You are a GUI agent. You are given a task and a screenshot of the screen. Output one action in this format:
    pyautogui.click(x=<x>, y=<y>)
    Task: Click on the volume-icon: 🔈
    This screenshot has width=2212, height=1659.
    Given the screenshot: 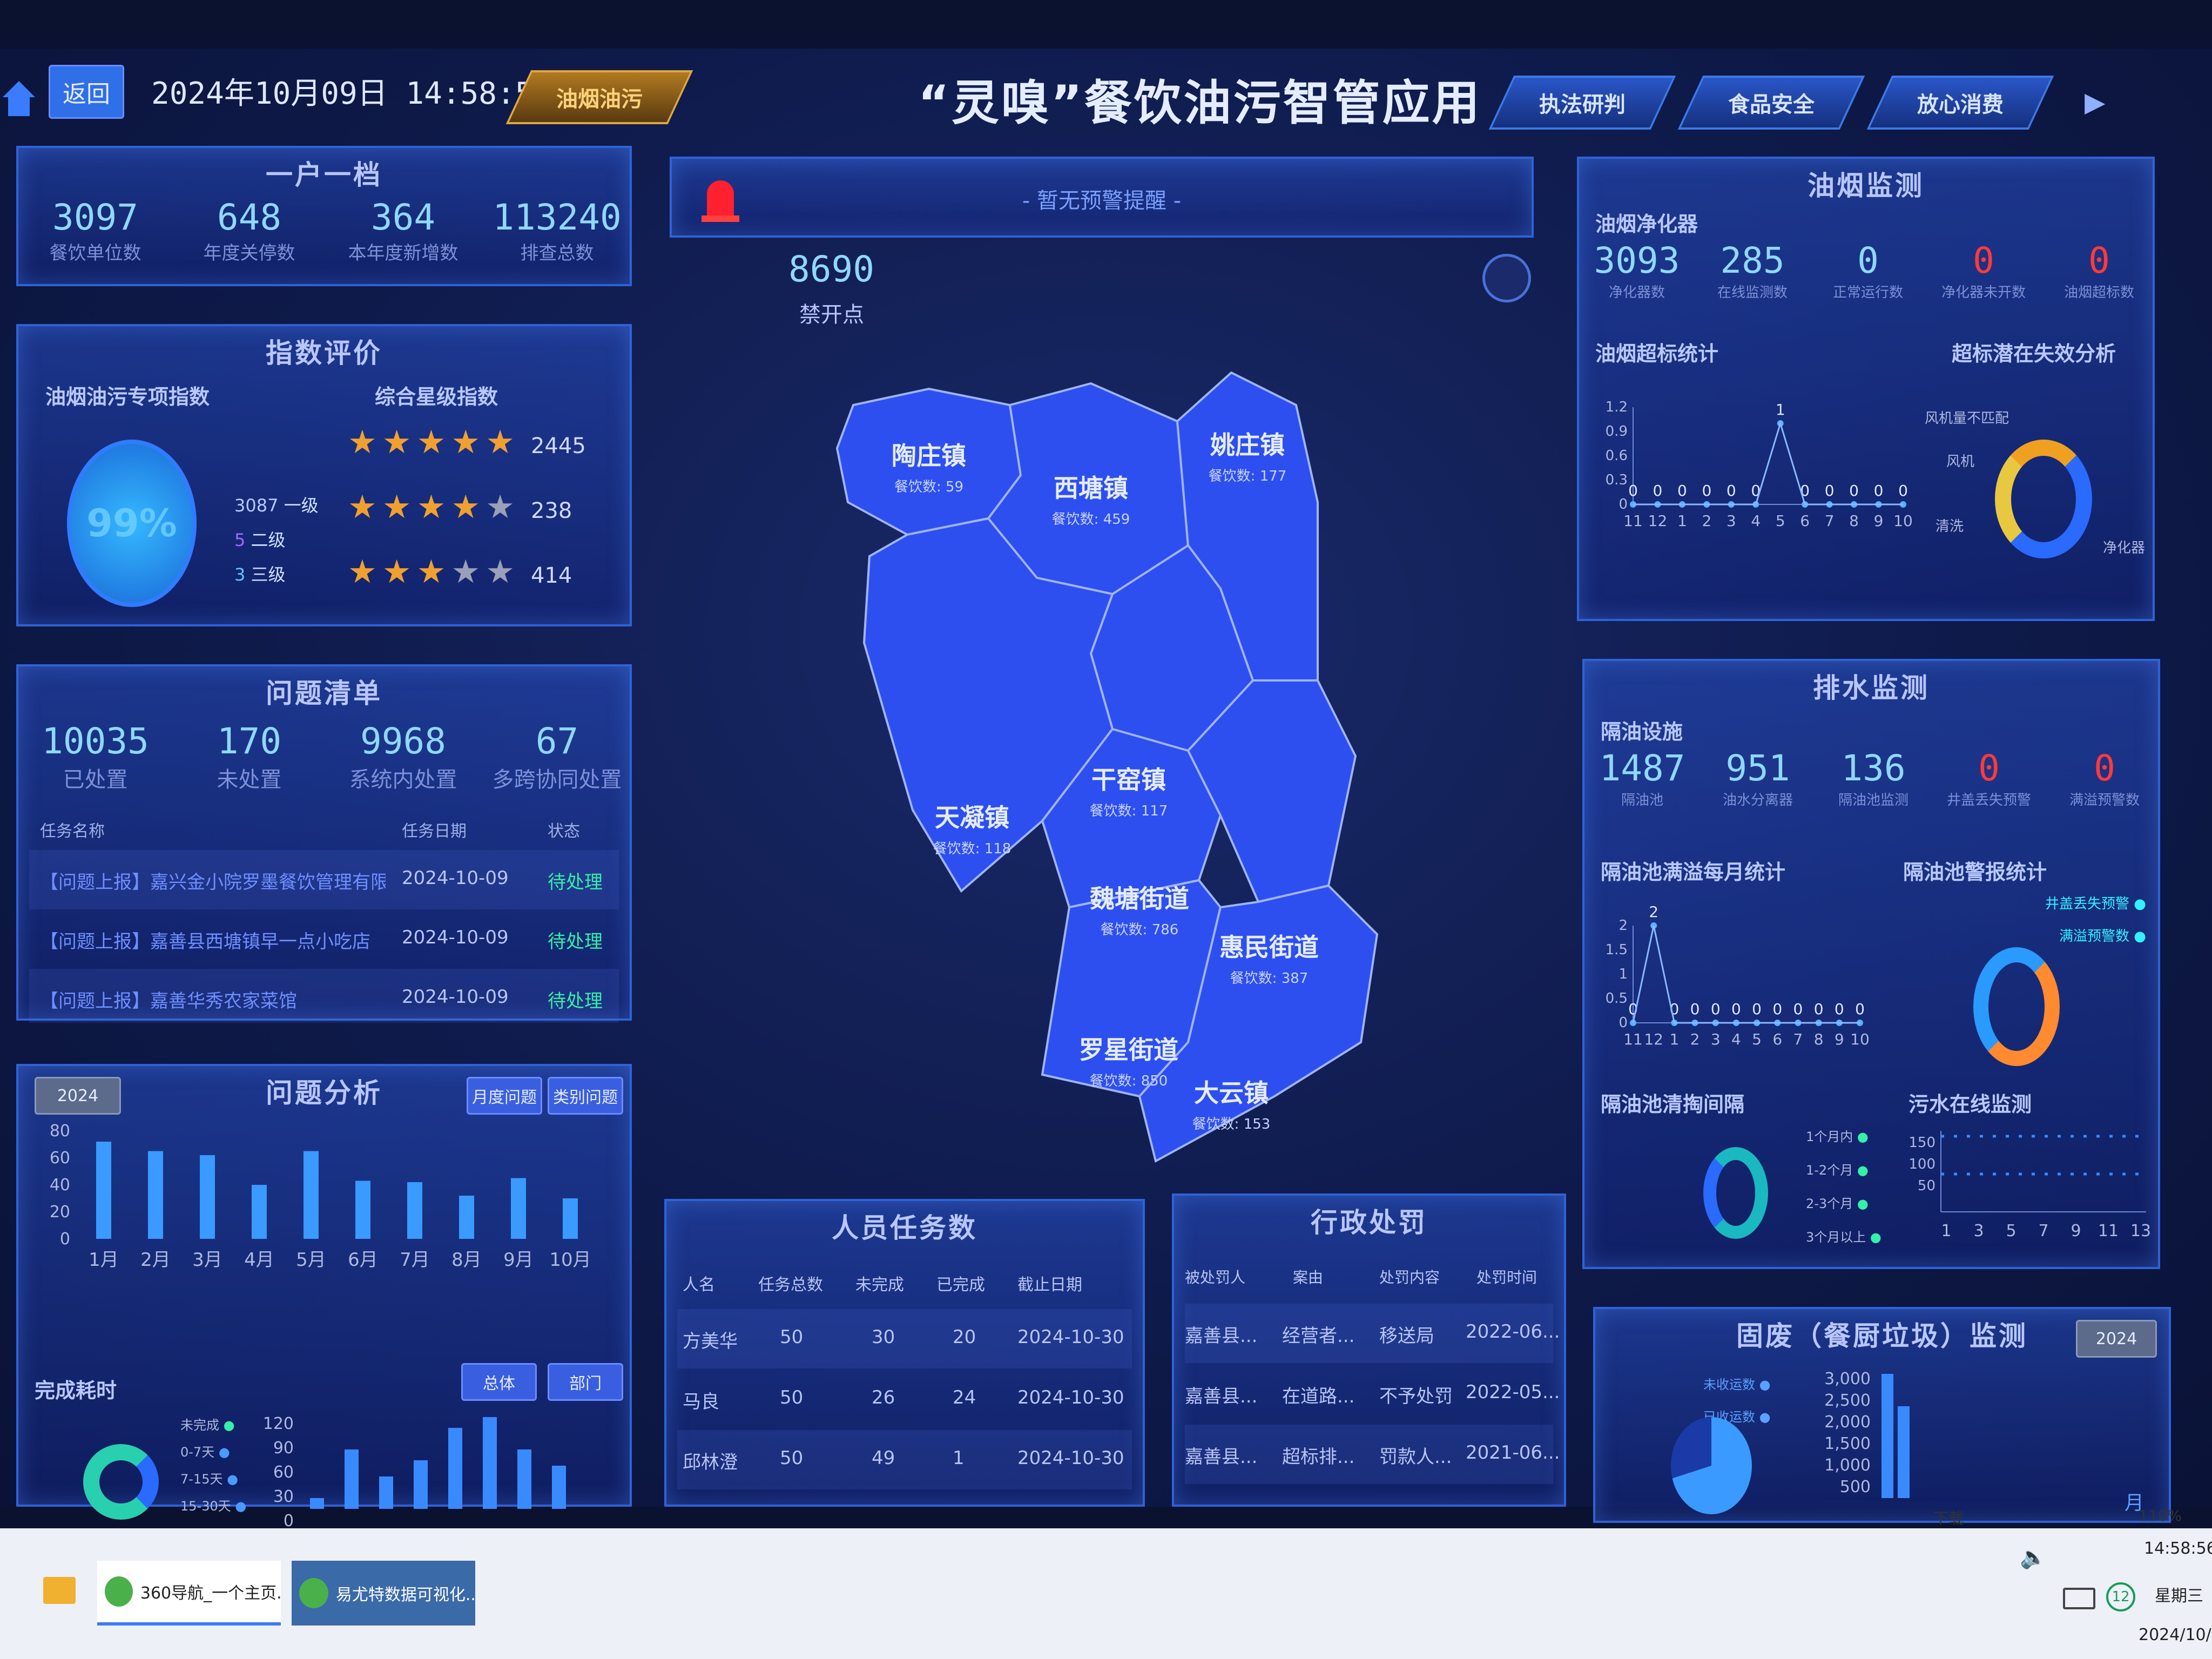 What is the action you would take?
    pyautogui.click(x=2033, y=1557)
    